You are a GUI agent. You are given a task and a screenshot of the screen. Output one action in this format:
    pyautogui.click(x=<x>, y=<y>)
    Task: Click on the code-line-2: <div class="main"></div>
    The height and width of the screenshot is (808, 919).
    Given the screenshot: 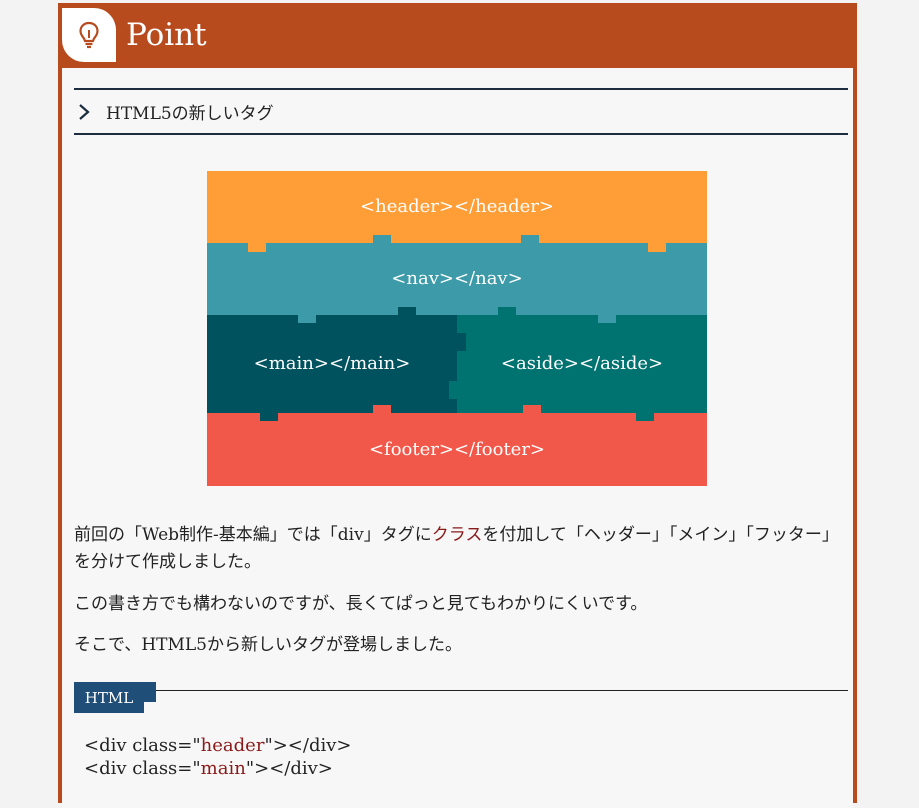 What is the action you would take?
    pyautogui.click(x=208, y=769)
    